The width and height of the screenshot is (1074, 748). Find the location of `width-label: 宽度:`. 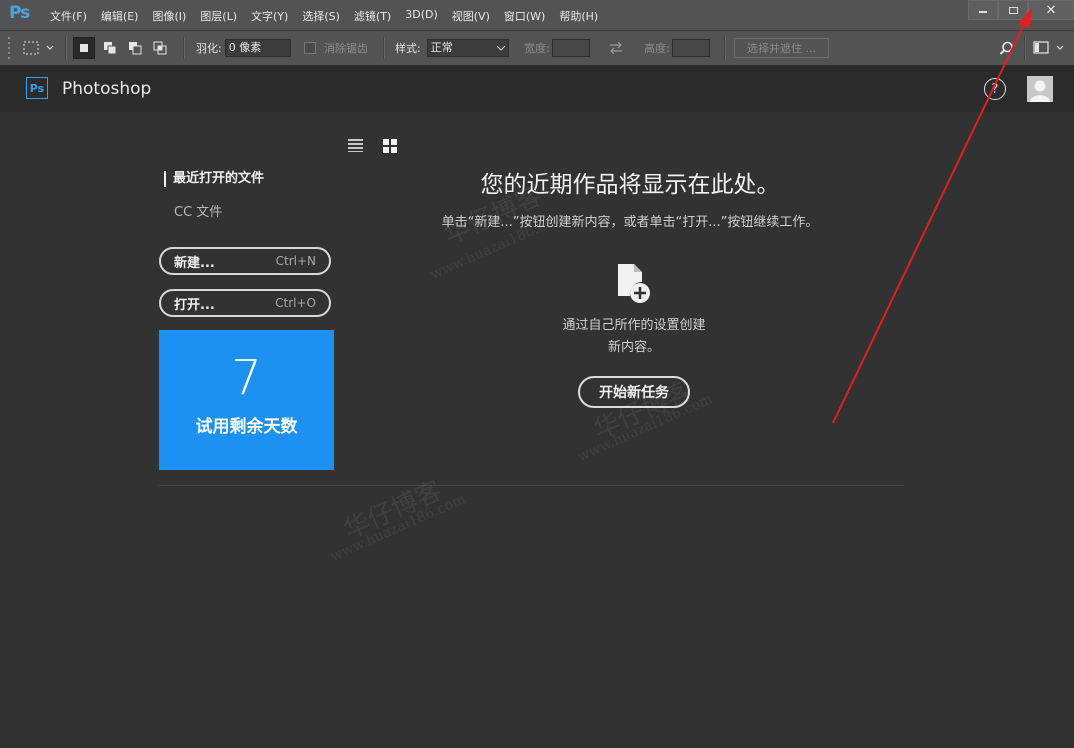

width-label: 宽度: is located at coordinates (537, 48).